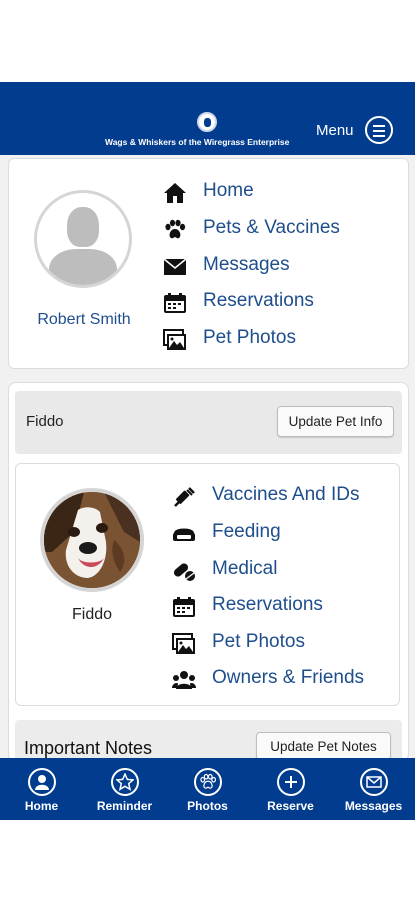 The width and height of the screenshot is (415, 900). What do you see at coordinates (335, 421) in the screenshot?
I see `update-pet-info-button: Update Pet Info` at bounding box center [335, 421].